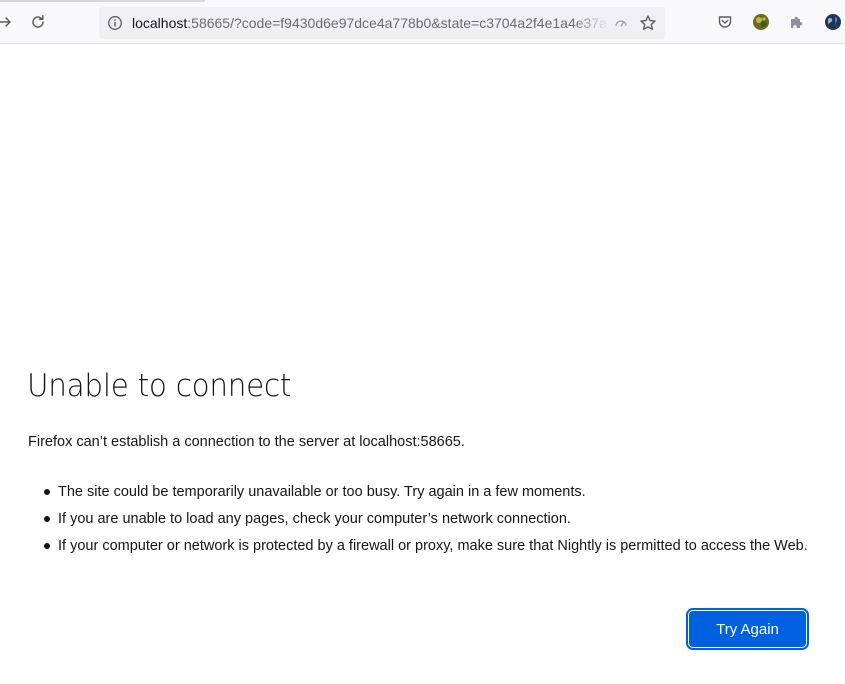 The image size is (845, 684). Describe the element at coordinates (747, 629) in the screenshot. I see `try-again-button: Try Again` at that location.